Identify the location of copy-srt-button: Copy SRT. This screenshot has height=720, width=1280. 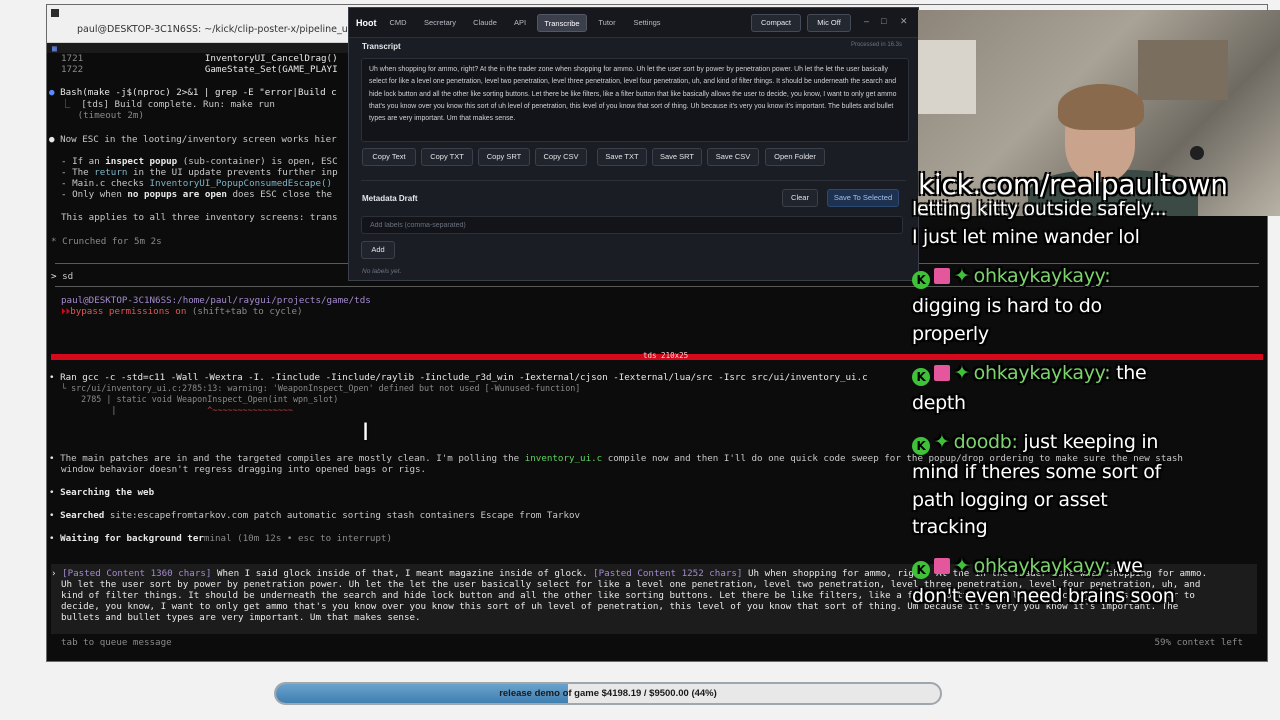
(504, 157).